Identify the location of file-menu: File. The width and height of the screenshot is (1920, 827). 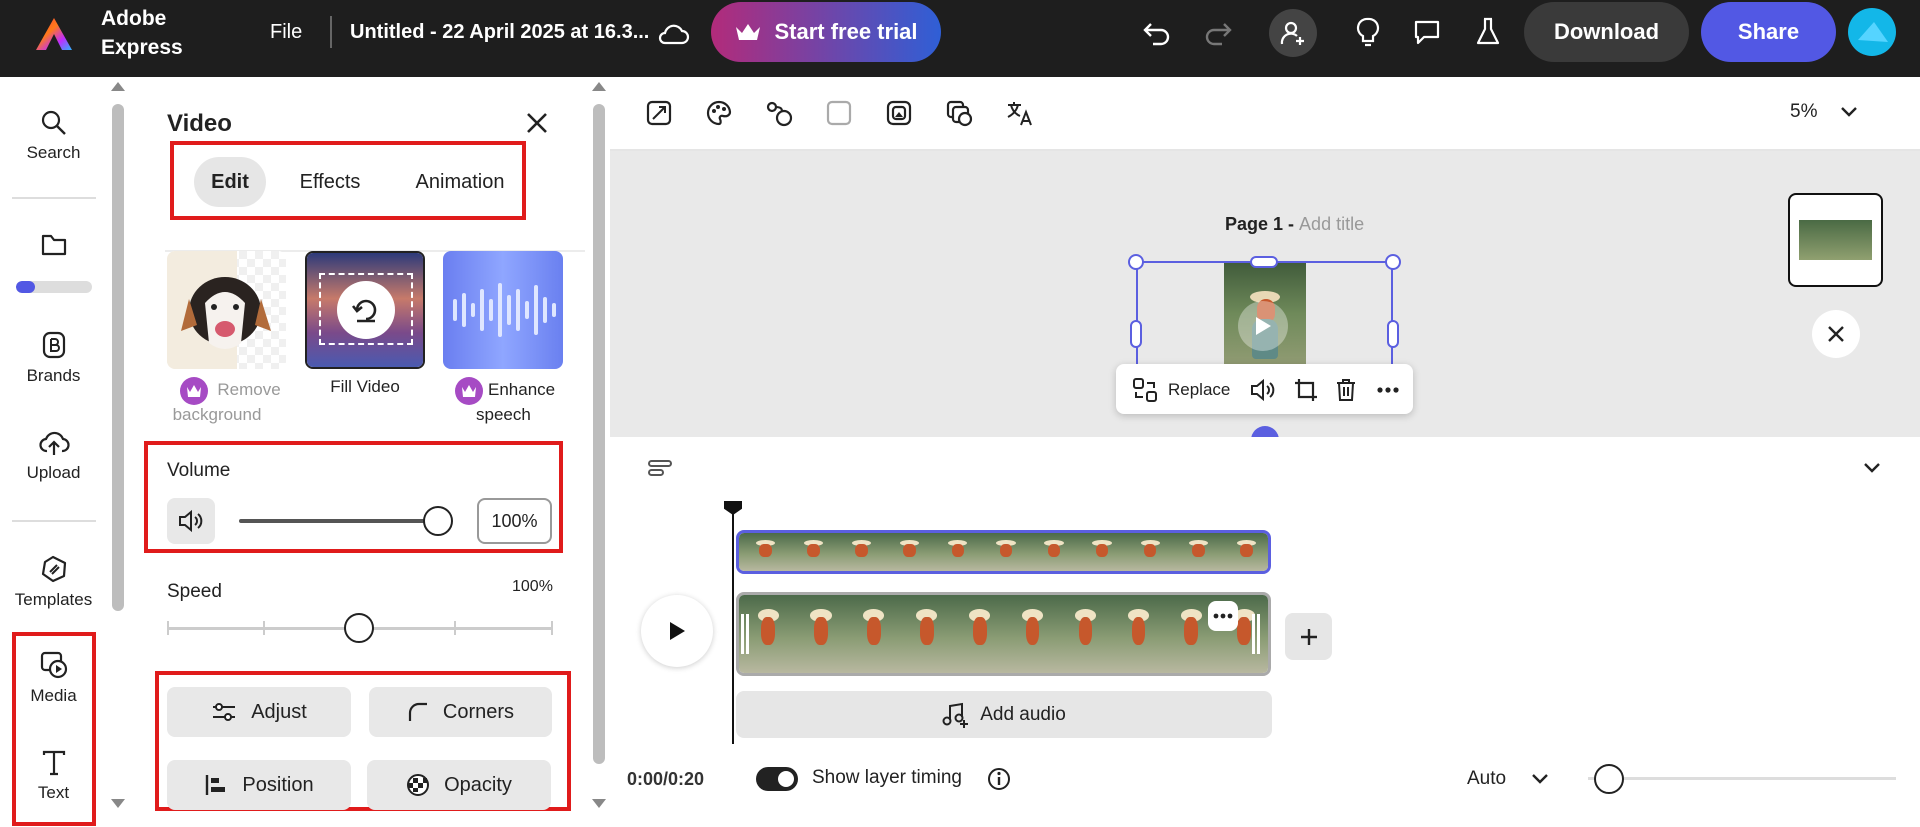
(286, 32).